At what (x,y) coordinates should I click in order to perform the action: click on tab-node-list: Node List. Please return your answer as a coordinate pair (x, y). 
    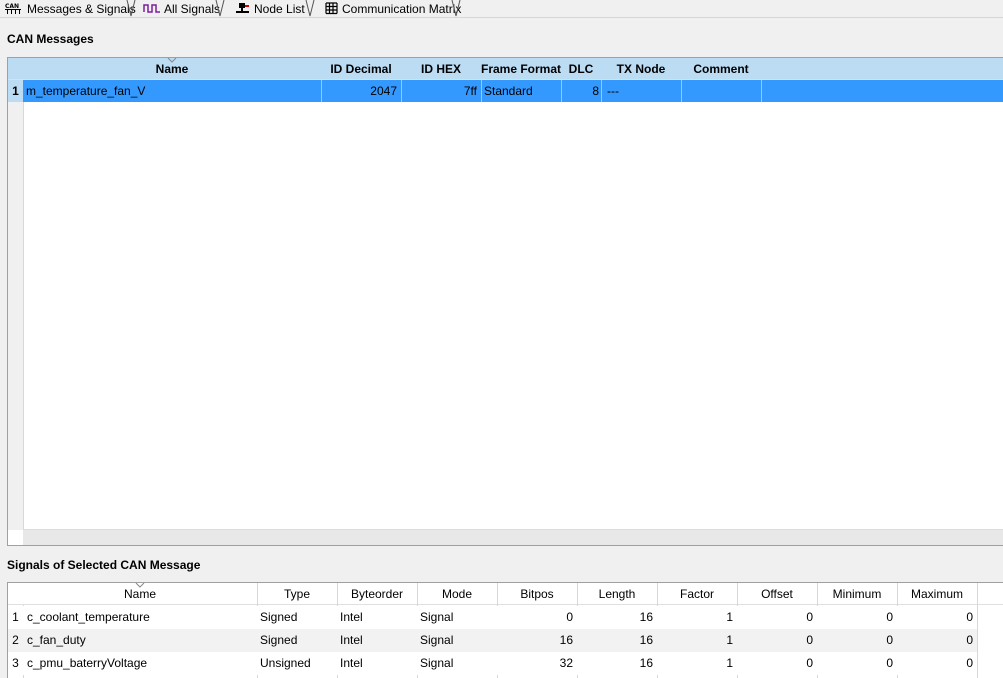
    Looking at the image, I should click on (270, 8).